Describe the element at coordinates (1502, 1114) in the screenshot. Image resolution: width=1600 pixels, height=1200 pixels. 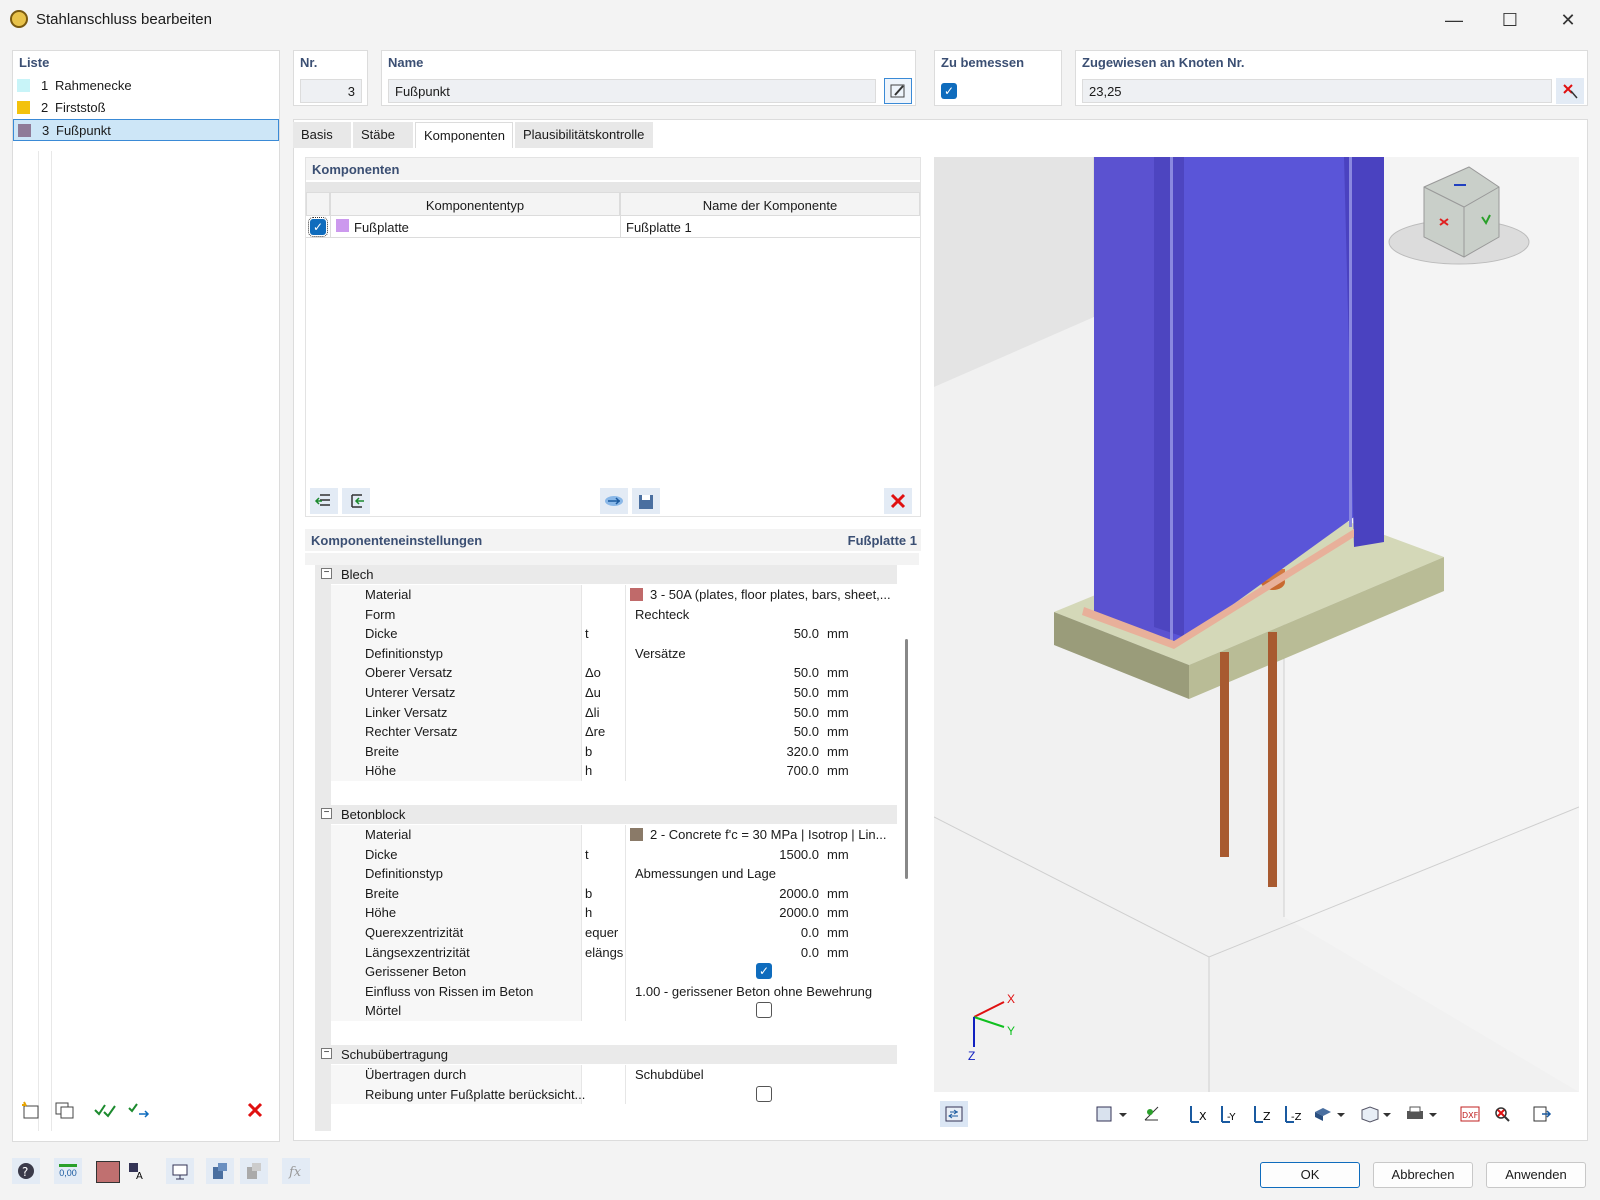
I see `reset-view-icon` at that location.